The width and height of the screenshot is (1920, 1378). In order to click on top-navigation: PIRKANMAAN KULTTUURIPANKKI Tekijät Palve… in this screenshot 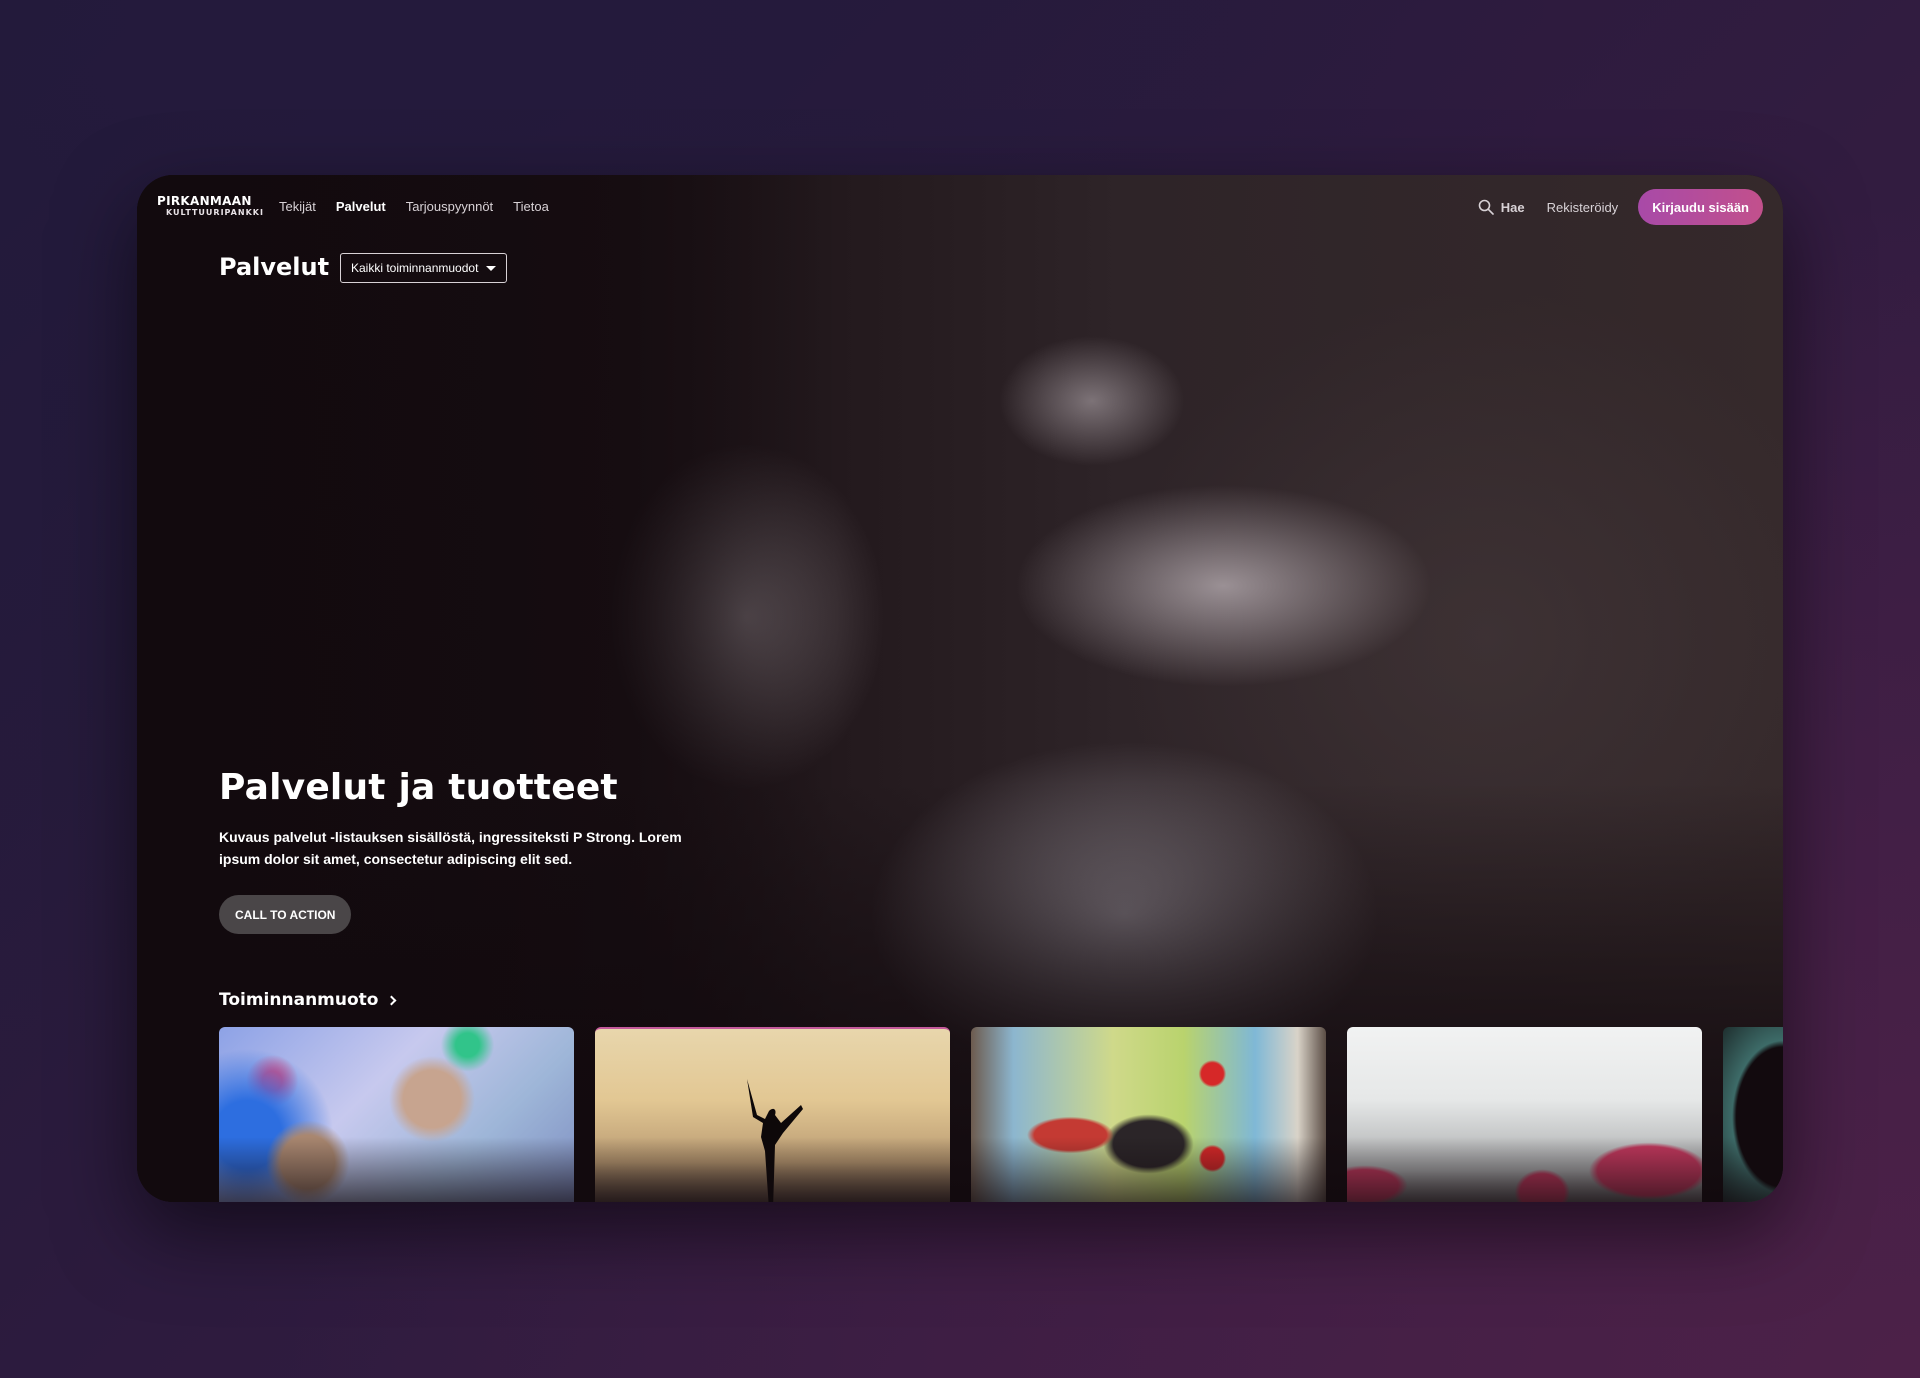, I will do `click(960, 209)`.